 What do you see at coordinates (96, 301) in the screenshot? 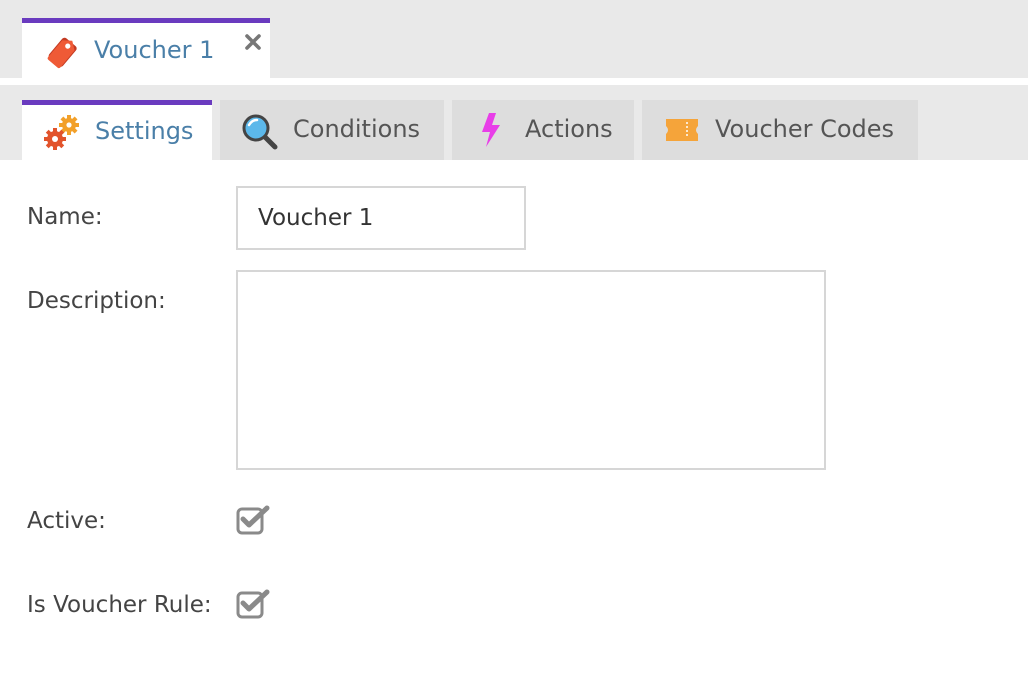
I see `description-label: Description:` at bounding box center [96, 301].